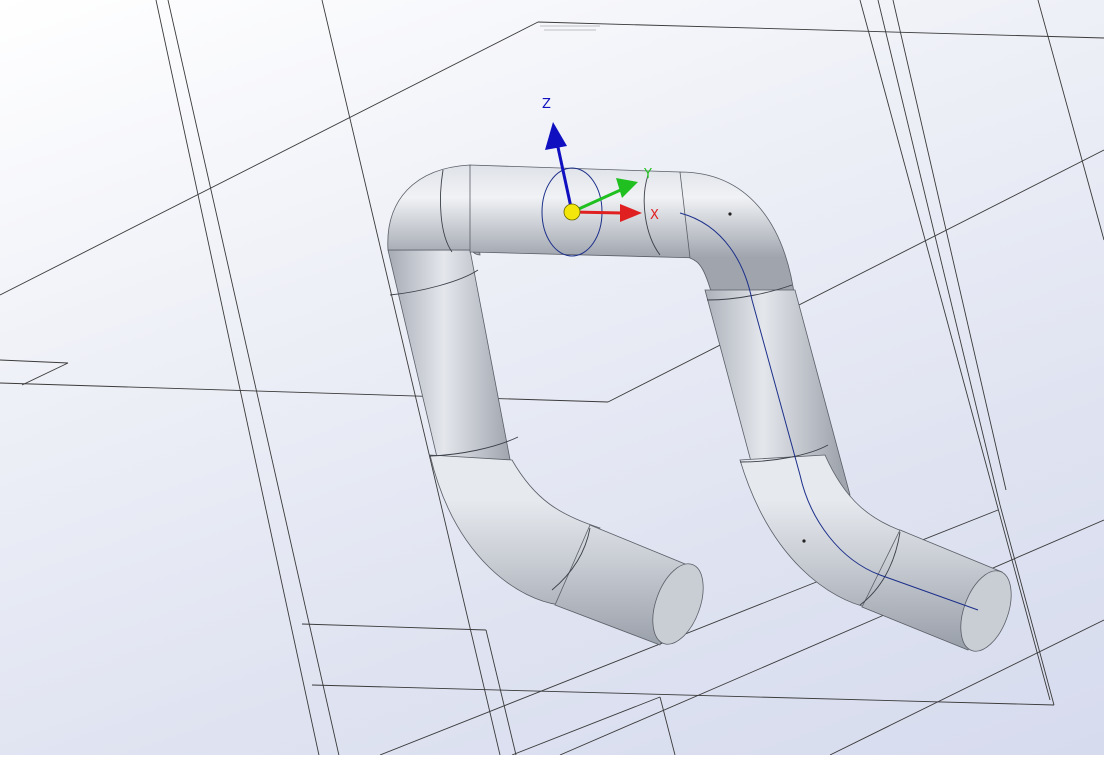 The image size is (1104, 760). Describe the element at coordinates (552, 757) in the screenshot. I see `status-strip` at that location.